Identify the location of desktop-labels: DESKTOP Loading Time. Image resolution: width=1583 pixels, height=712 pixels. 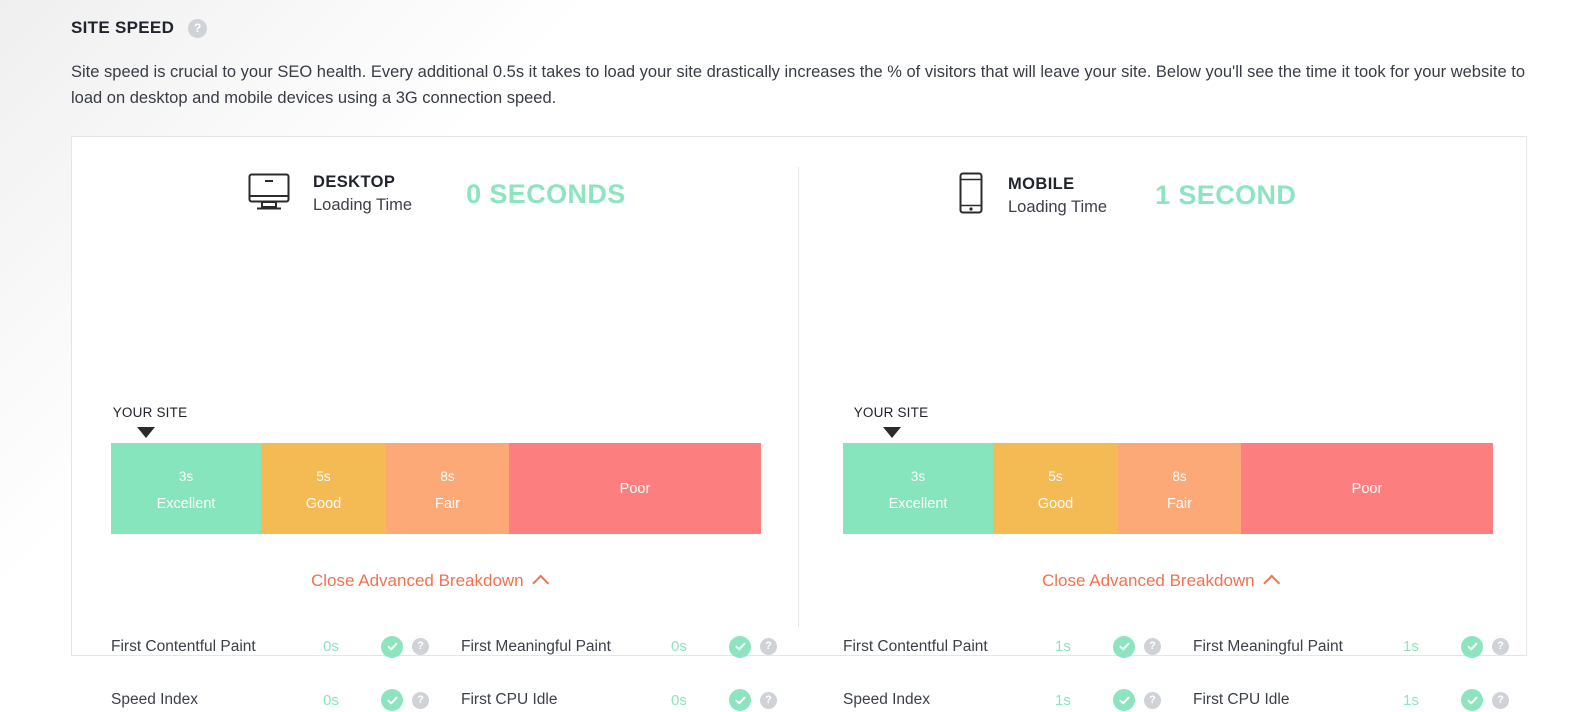
(362, 194).